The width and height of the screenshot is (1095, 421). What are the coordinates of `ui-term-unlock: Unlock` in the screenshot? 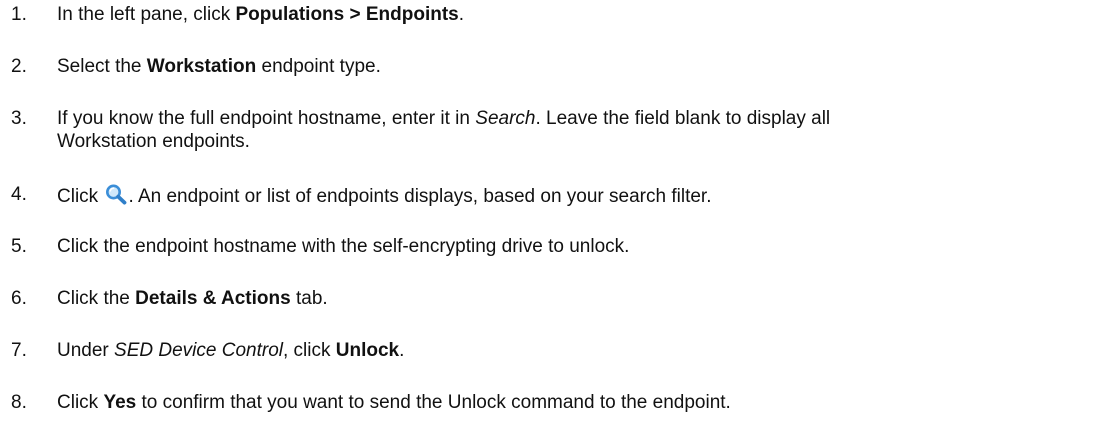 It's located at (367, 350).